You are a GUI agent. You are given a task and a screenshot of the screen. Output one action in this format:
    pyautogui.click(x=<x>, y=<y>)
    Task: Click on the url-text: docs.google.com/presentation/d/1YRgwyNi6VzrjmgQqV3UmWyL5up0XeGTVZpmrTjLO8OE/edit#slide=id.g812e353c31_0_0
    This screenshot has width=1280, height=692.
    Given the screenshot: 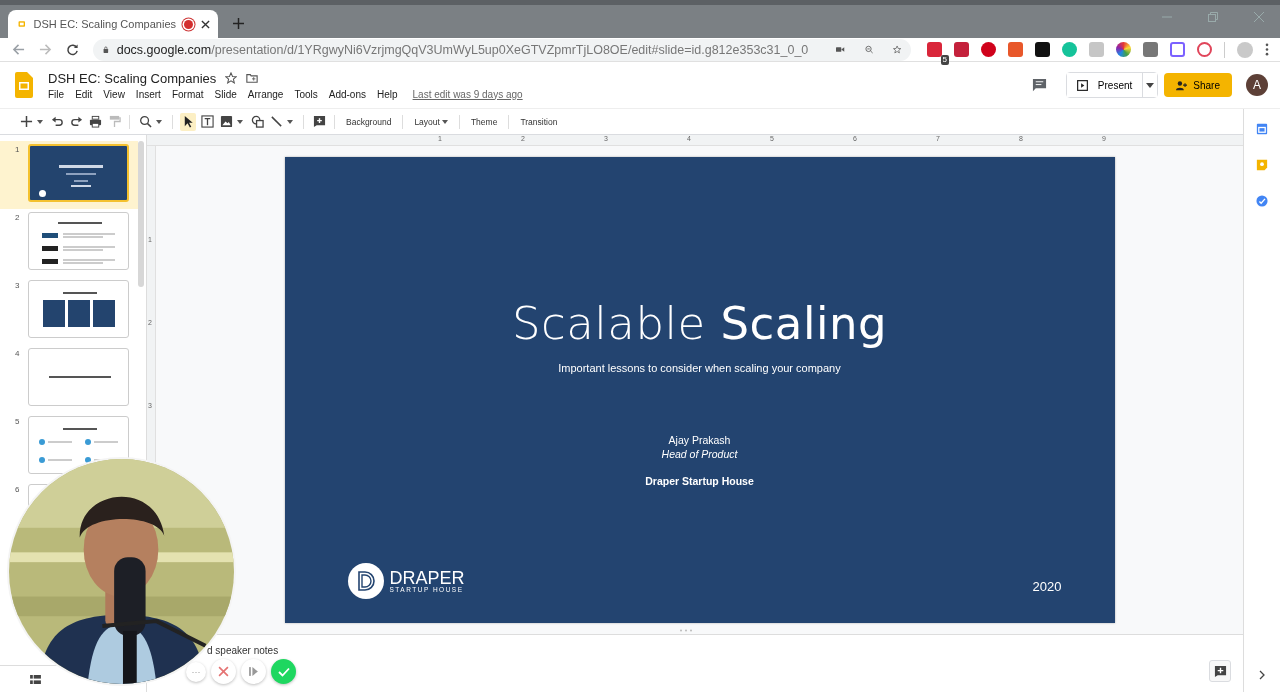 What is the action you would take?
    pyautogui.click(x=462, y=49)
    